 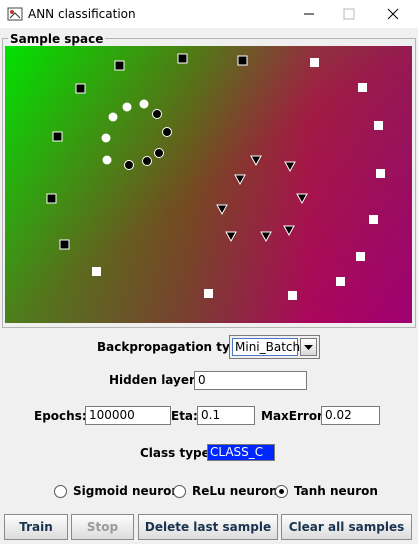 I want to click on backprop-dropdown: Mini_Batch, so click(x=274, y=347).